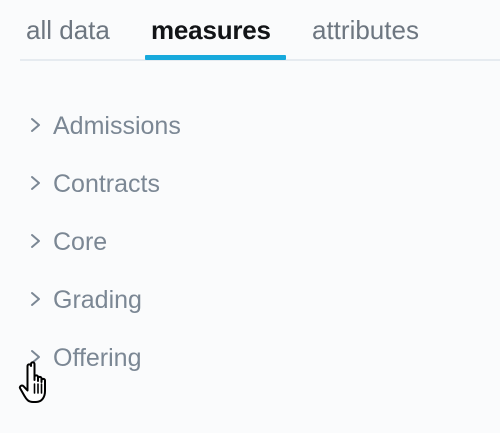 The image size is (500, 433). I want to click on tab-attributes: attributes, so click(365, 30).